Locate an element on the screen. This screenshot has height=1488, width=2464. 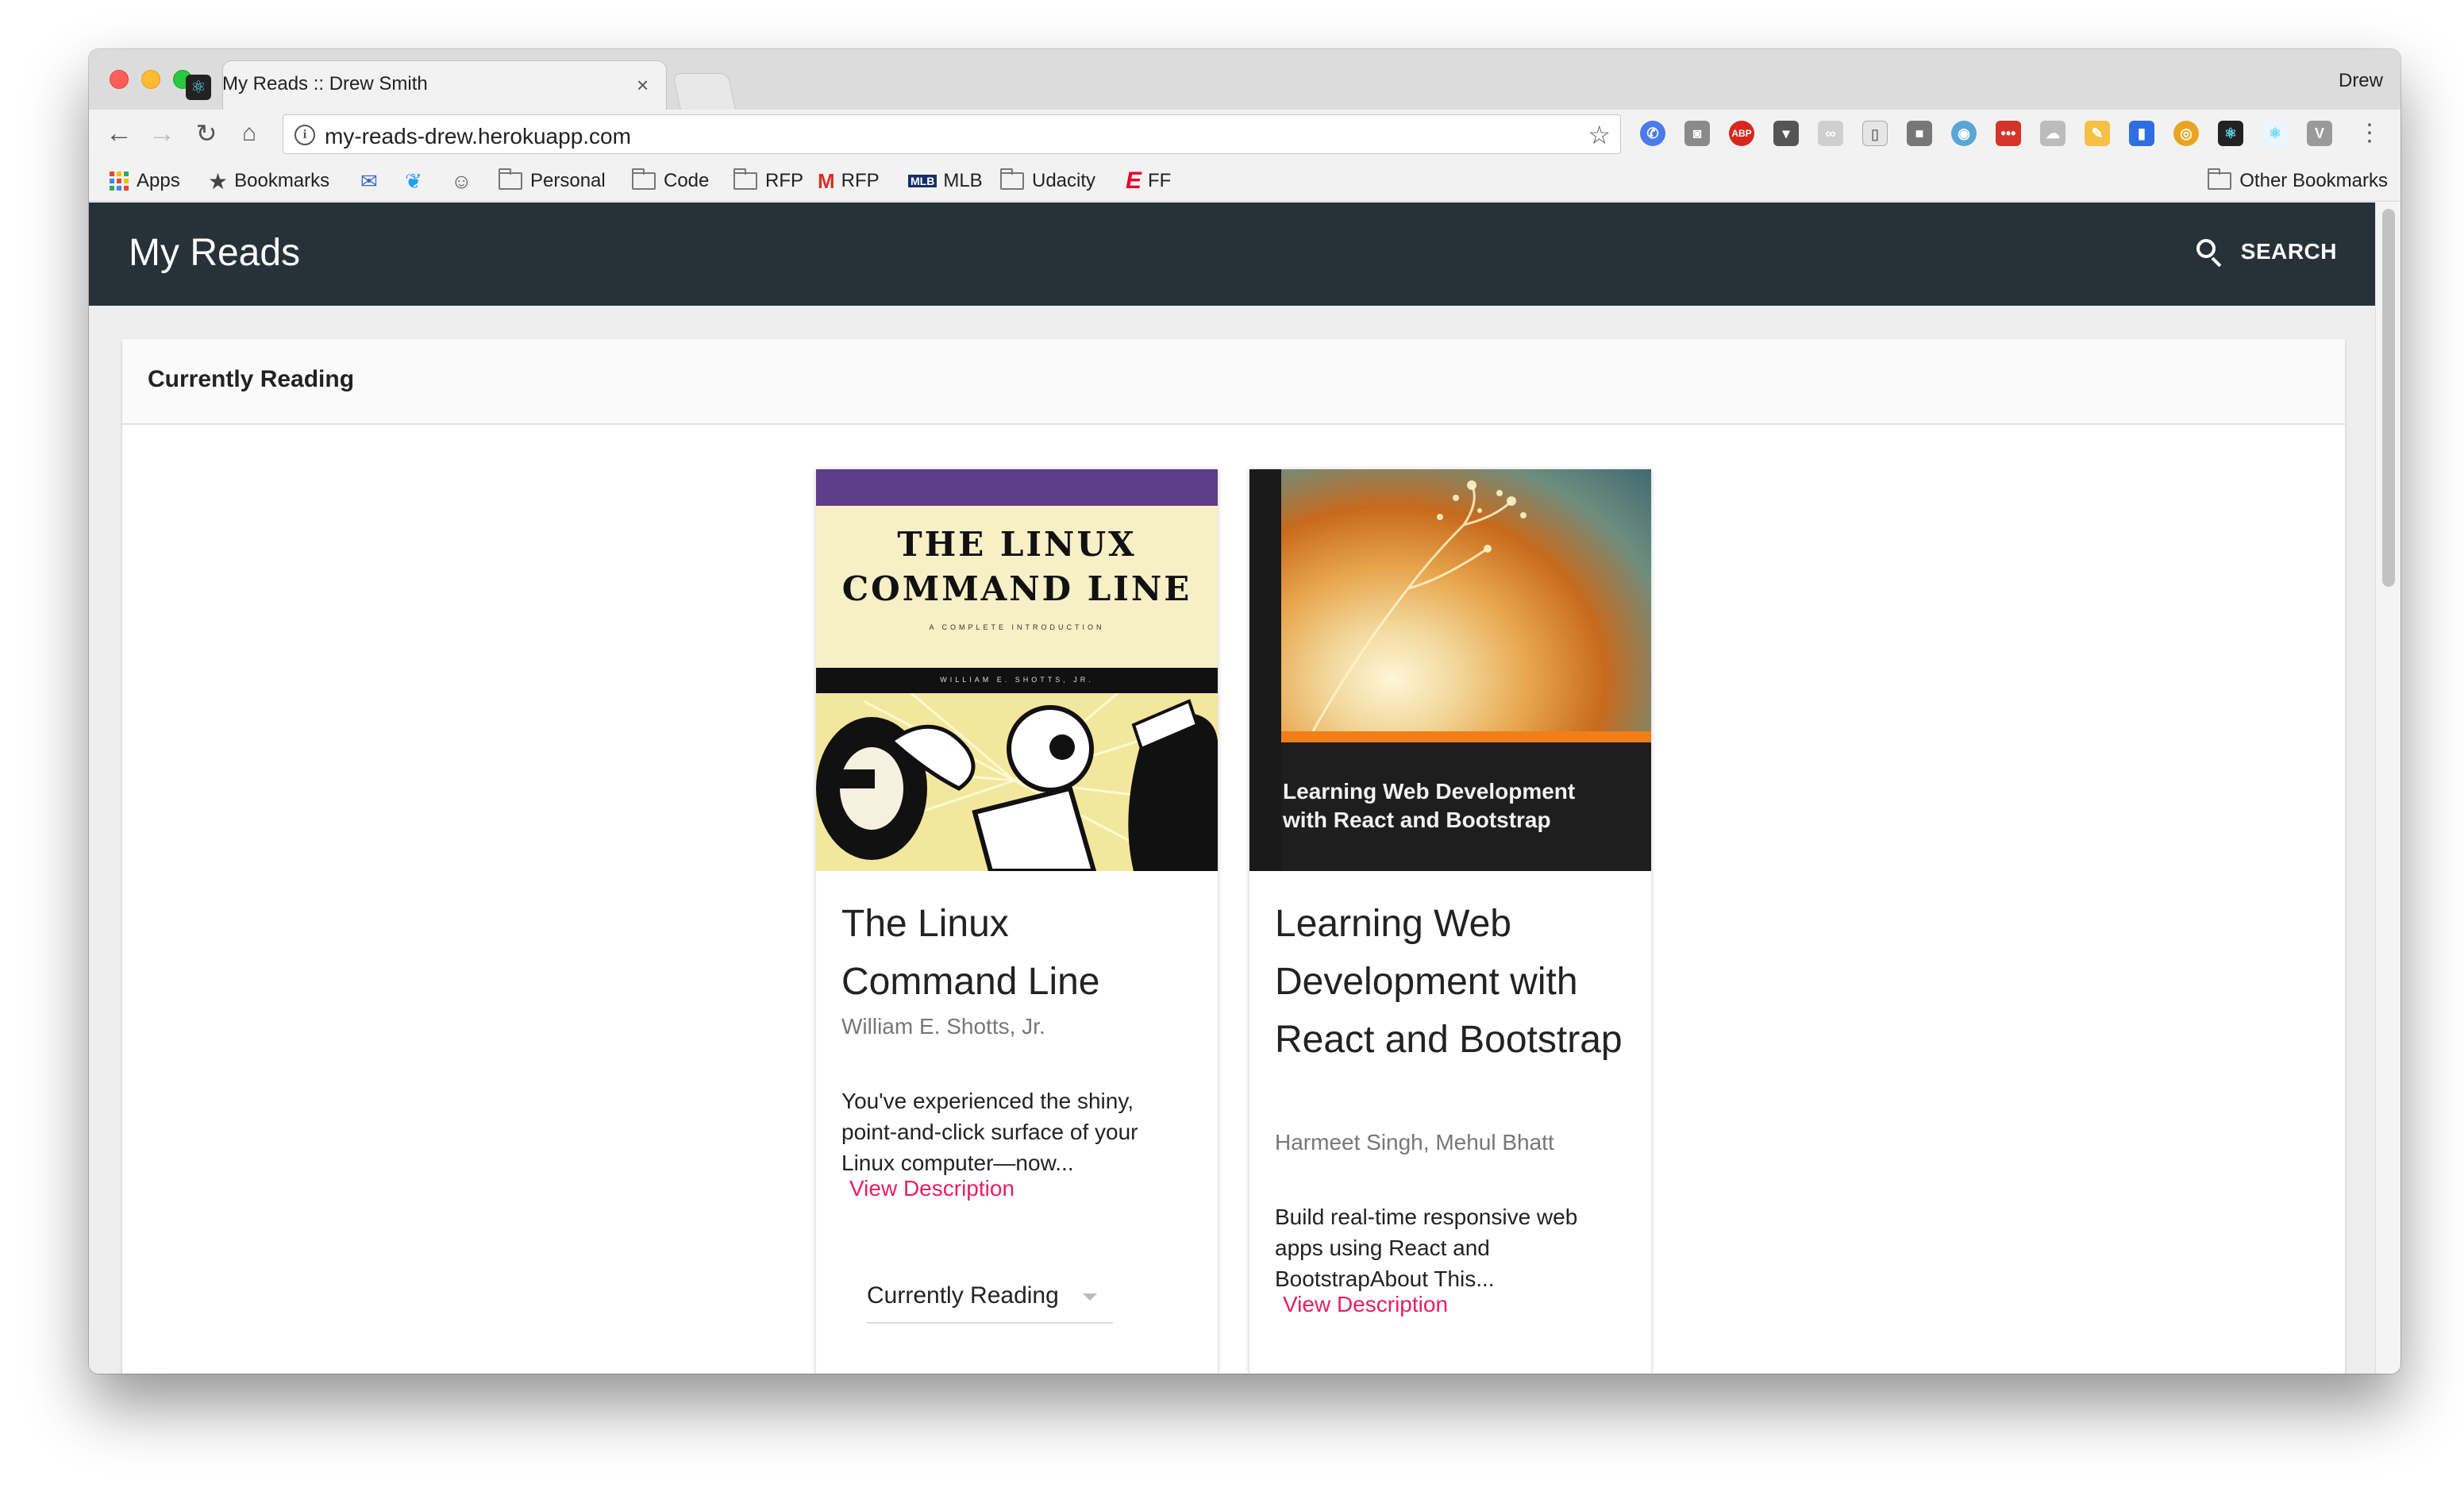
star-icon: ★ is located at coordinates (219, 181).